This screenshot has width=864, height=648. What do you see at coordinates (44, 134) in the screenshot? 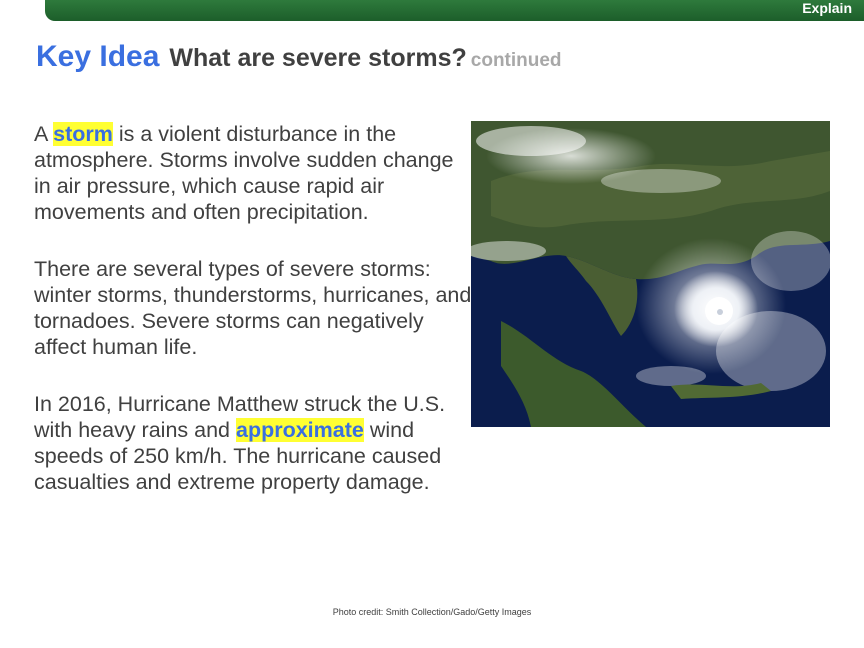
I see `p1-pre: A` at bounding box center [44, 134].